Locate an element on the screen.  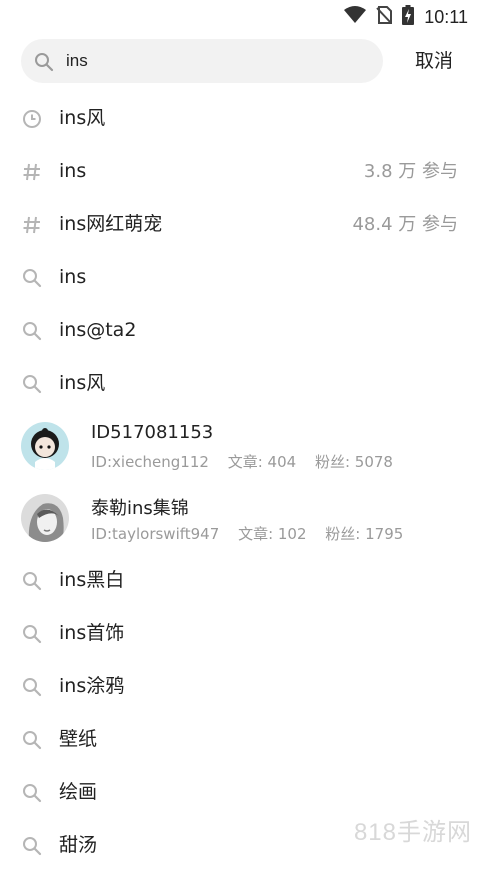
search-input: ins is located at coordinates (202, 61).